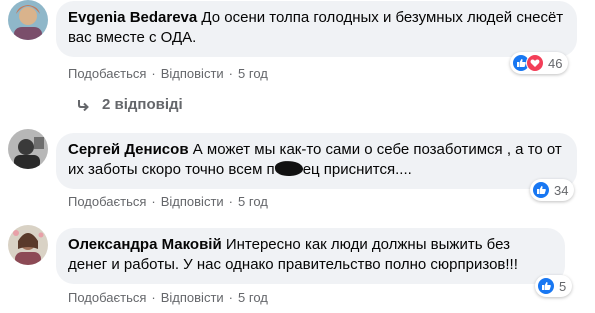 This screenshot has width=595, height=313. Describe the element at coordinates (145, 244) in the screenshot. I see `comment-author: Олександра Маковій` at that location.